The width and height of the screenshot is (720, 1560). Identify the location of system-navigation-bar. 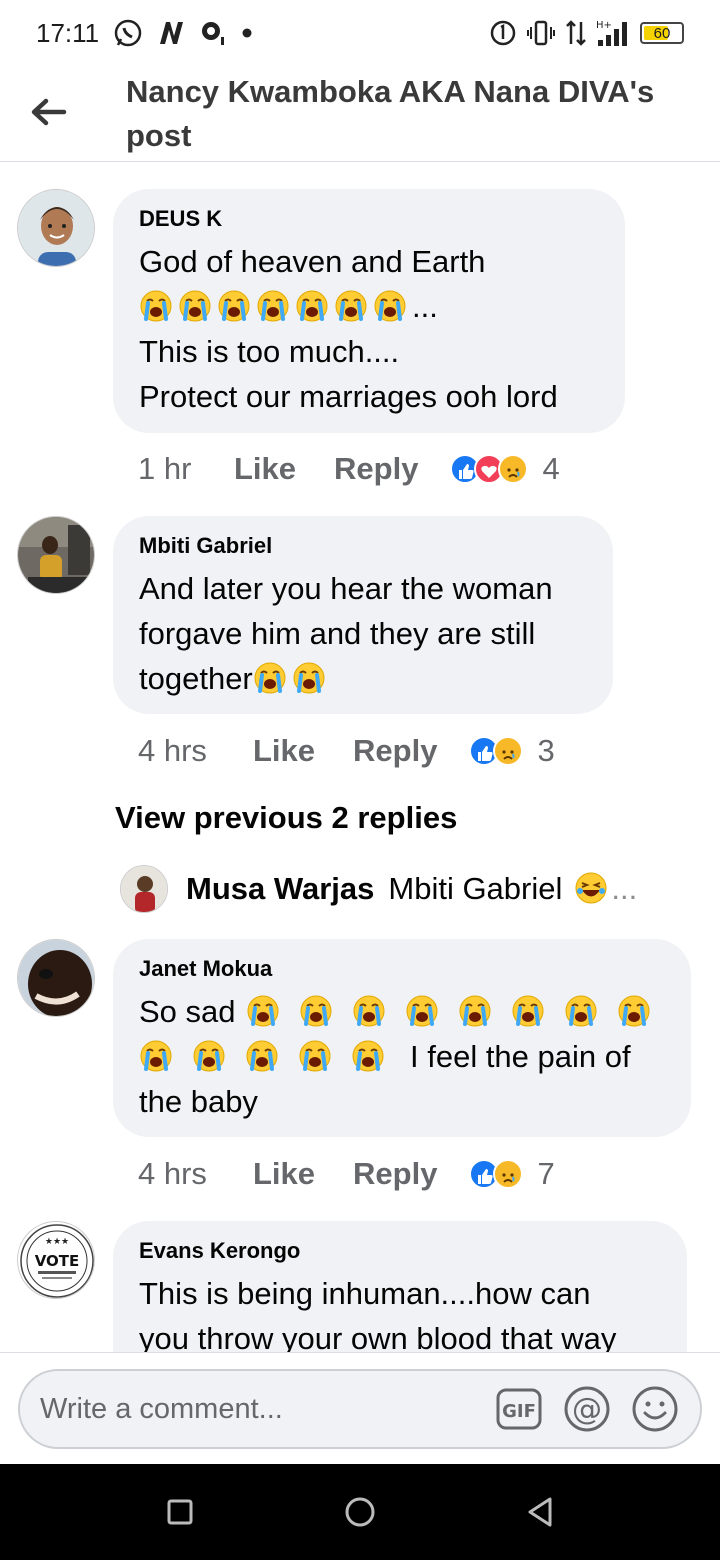
(360, 1512).